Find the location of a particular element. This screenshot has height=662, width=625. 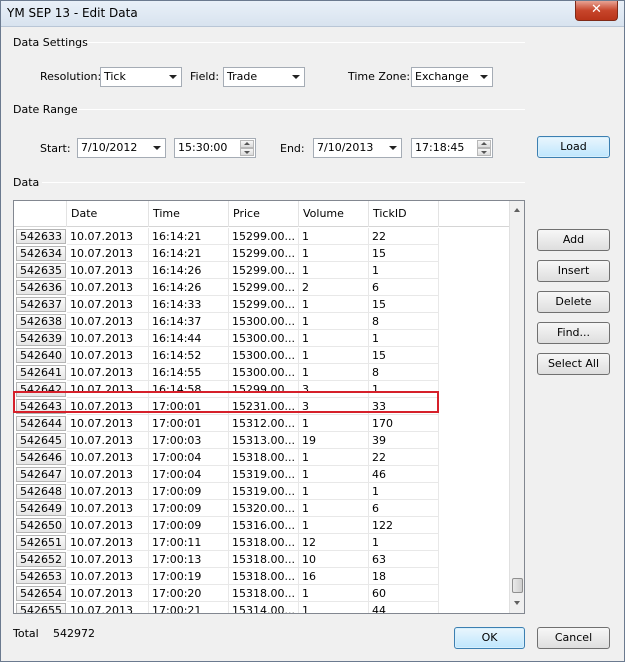

cell-time: 16:14:44 is located at coordinates (189, 338).